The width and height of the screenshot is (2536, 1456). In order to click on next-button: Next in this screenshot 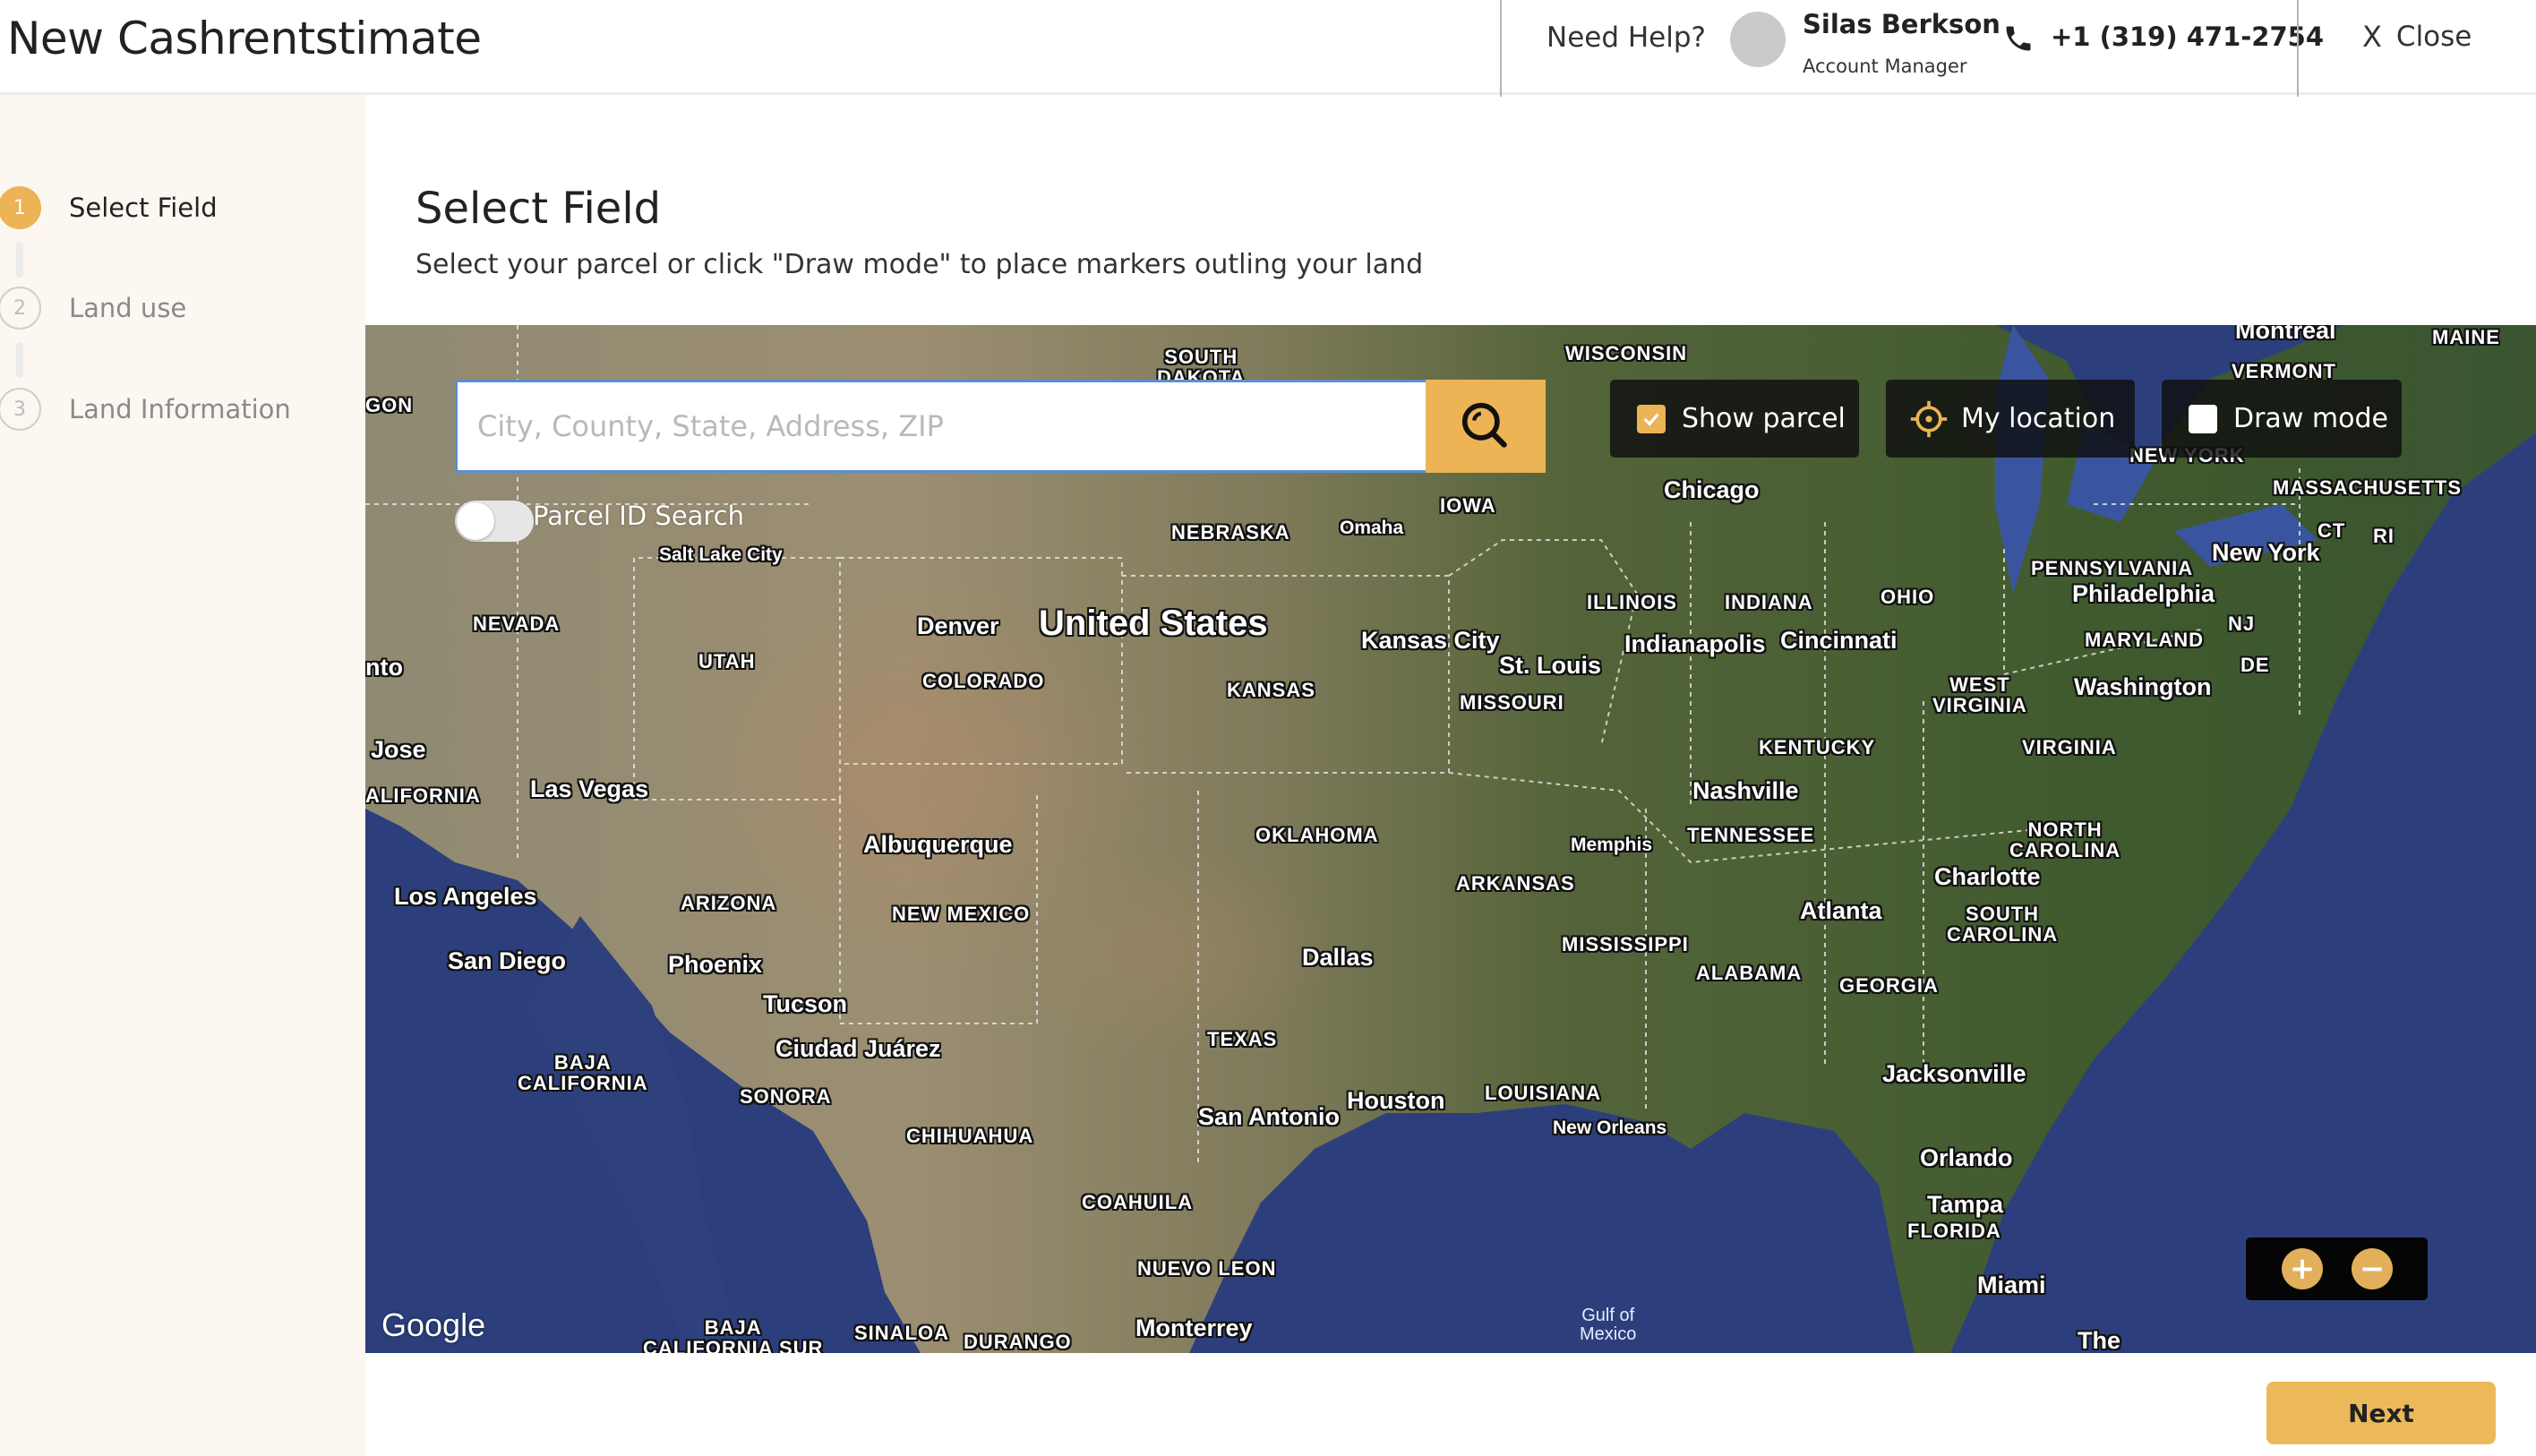, I will do `click(2381, 1413)`.